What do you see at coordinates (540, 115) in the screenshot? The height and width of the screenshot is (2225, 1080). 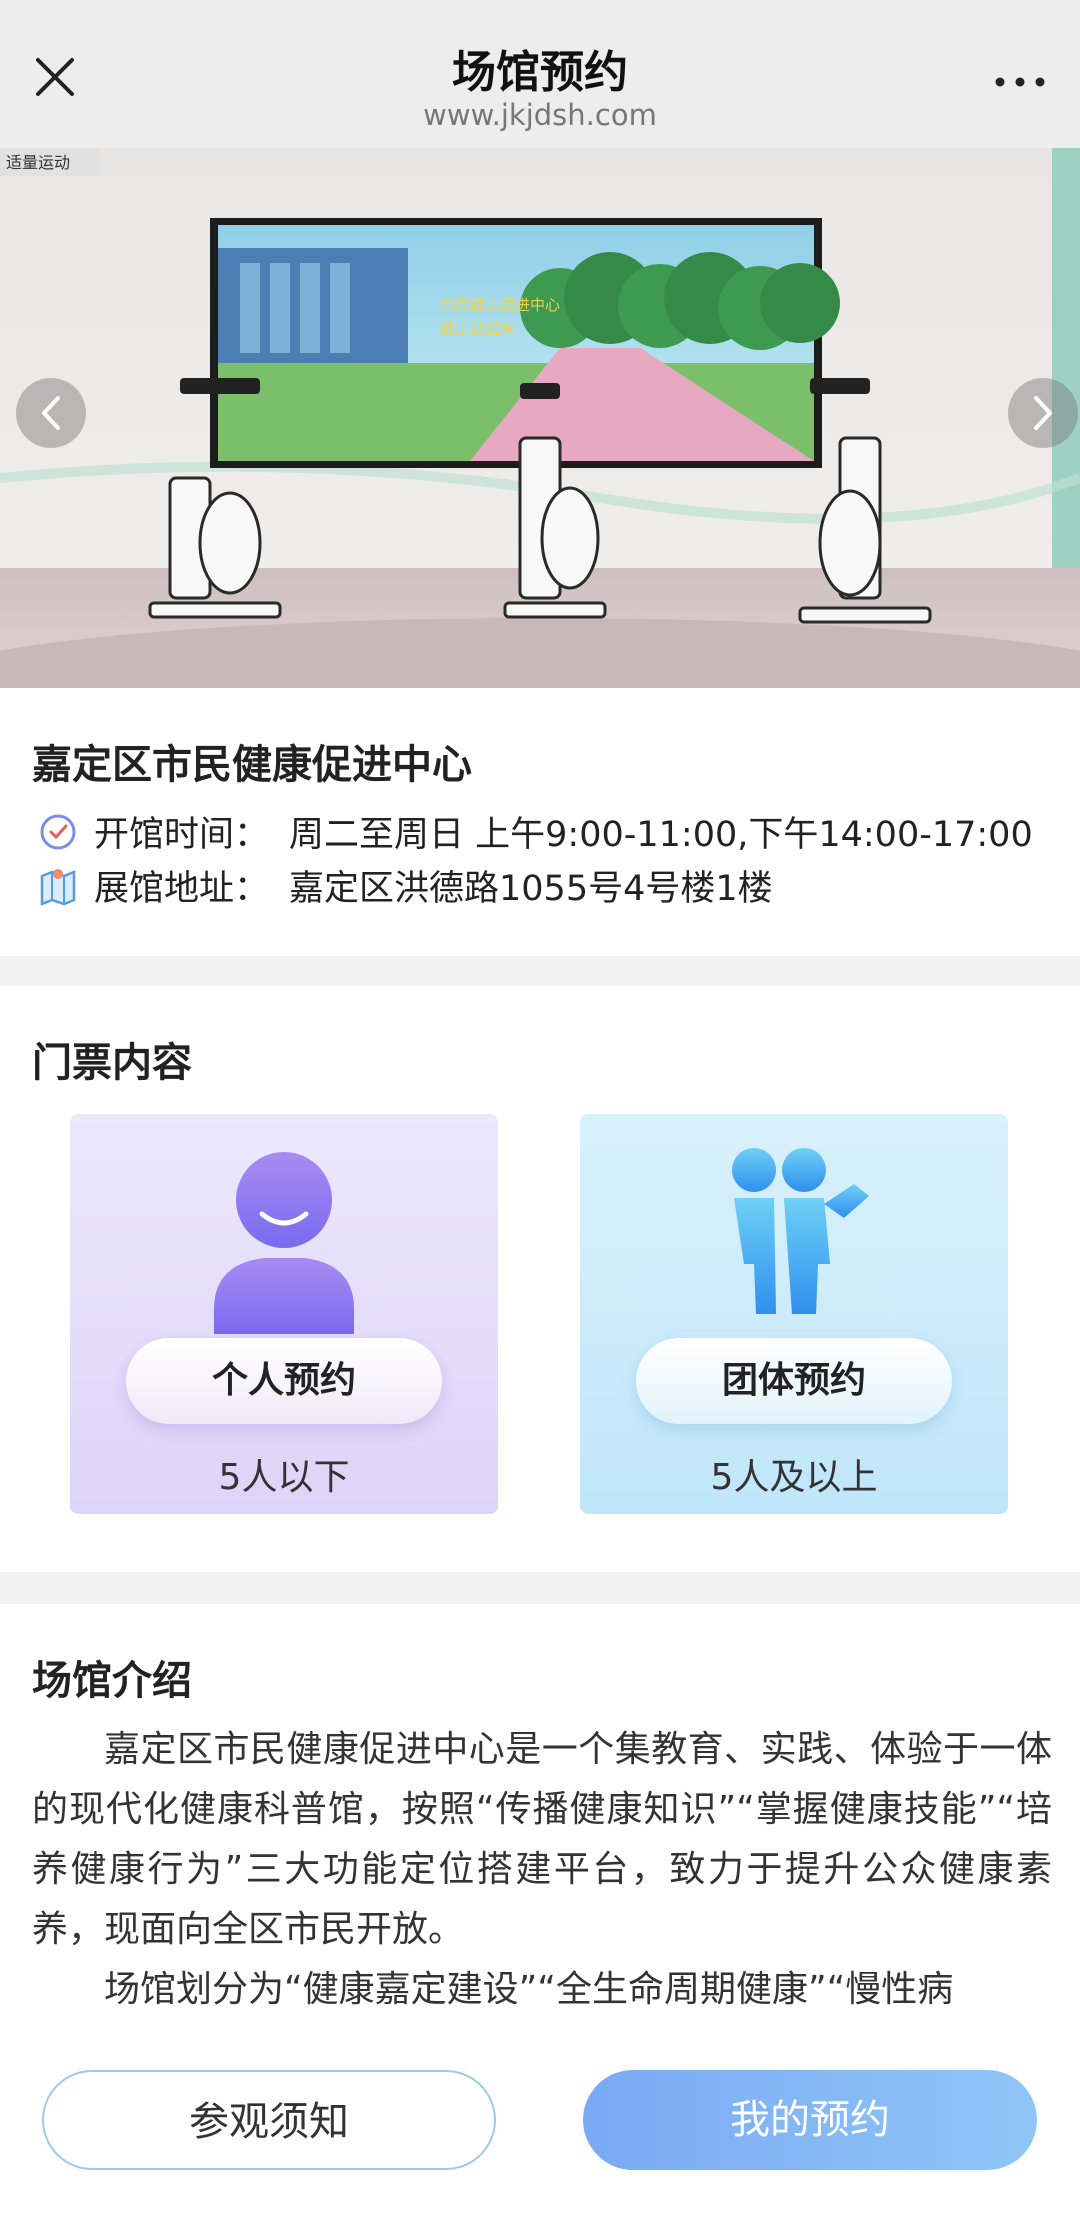 I see `page-url: www.jkjdsh.com` at bounding box center [540, 115].